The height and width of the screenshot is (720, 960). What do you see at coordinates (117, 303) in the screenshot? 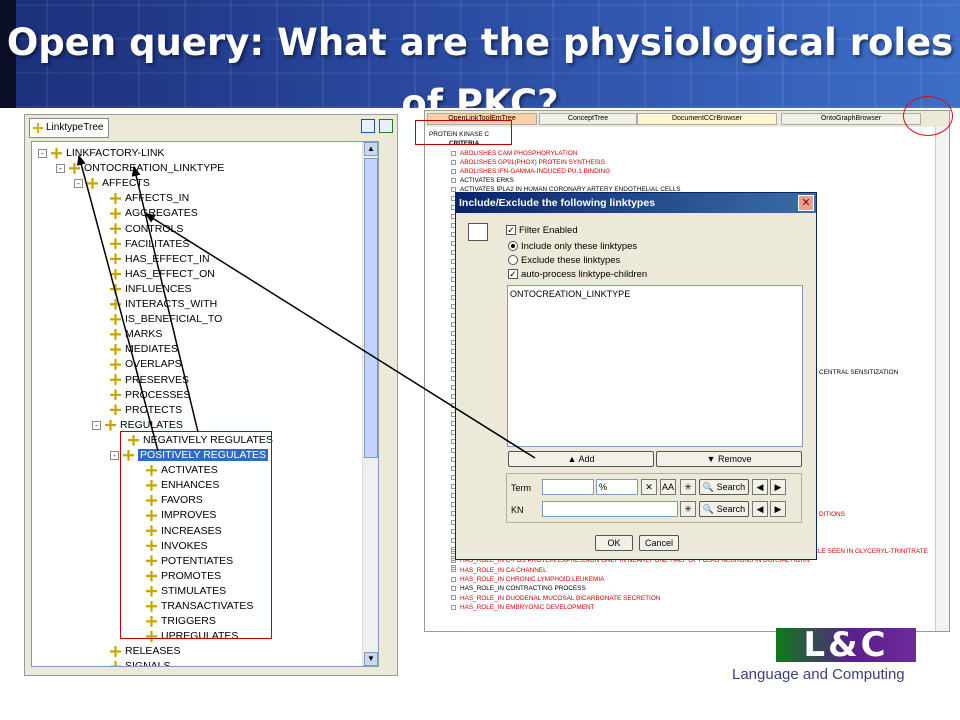
I see `arrow-to-linkfactory` at bounding box center [117, 303].